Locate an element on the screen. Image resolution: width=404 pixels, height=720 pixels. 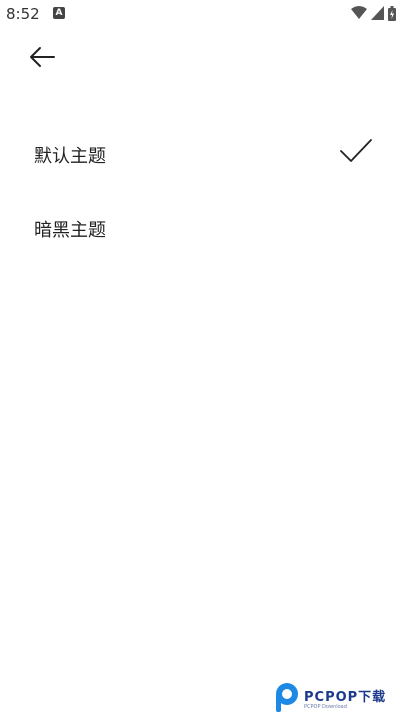
theme-item-dark: 暗黑主题 is located at coordinates (202, 228).